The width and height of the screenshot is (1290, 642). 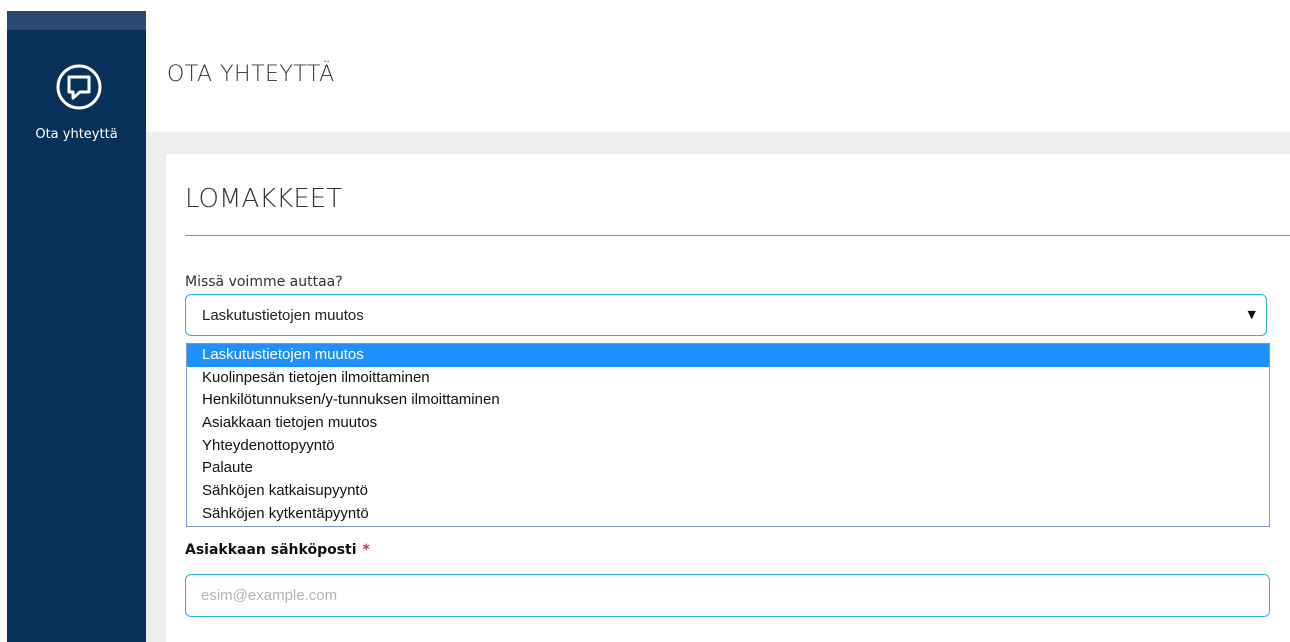 I want to click on email-label-text: Asiakkaan sähköposti, so click(x=271, y=550).